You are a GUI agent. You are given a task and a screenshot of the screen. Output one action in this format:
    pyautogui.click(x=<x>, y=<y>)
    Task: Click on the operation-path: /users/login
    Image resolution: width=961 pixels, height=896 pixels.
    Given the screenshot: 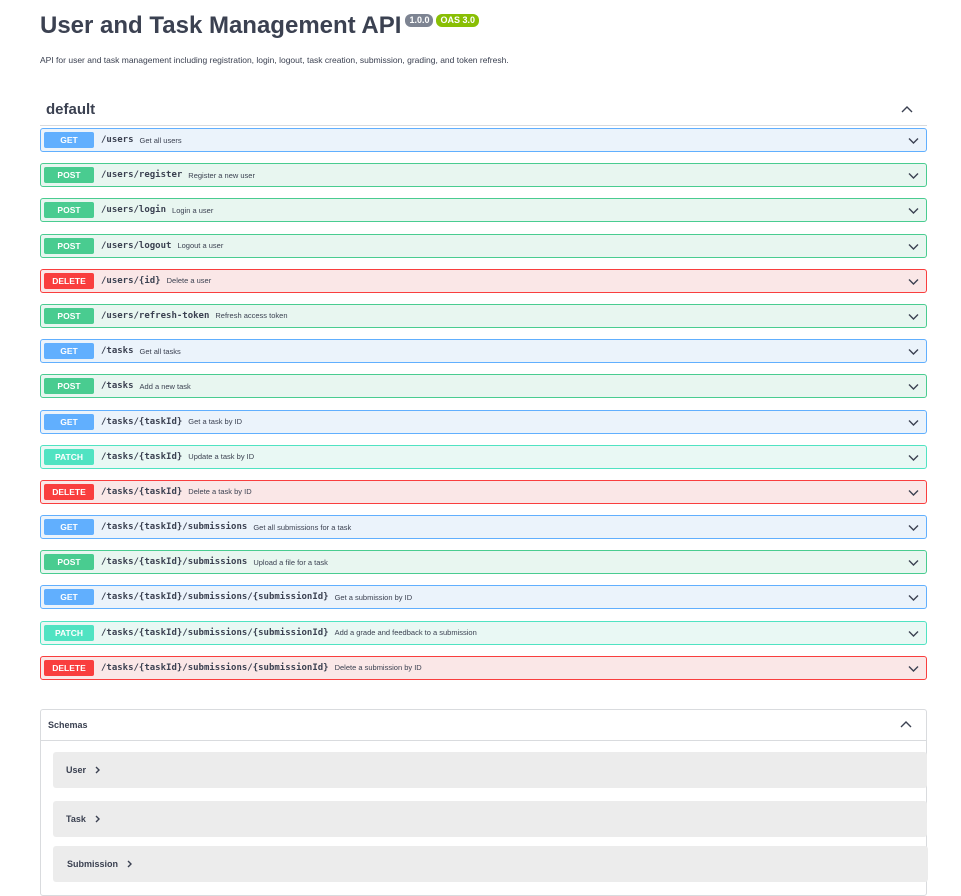 What is the action you would take?
    pyautogui.click(x=134, y=210)
    